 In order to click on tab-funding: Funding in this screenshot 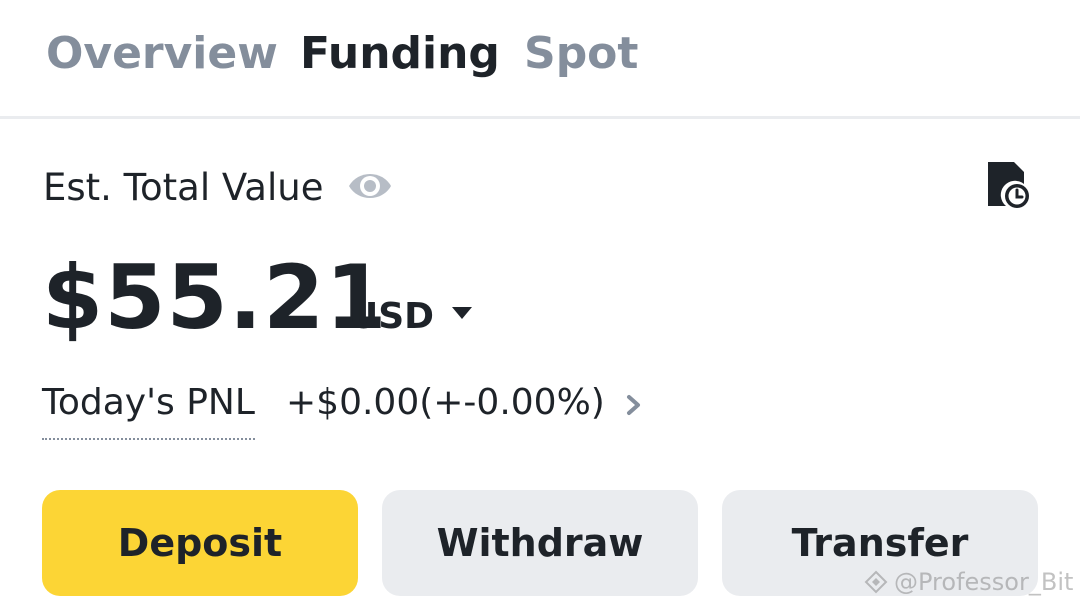, I will do `click(400, 54)`.